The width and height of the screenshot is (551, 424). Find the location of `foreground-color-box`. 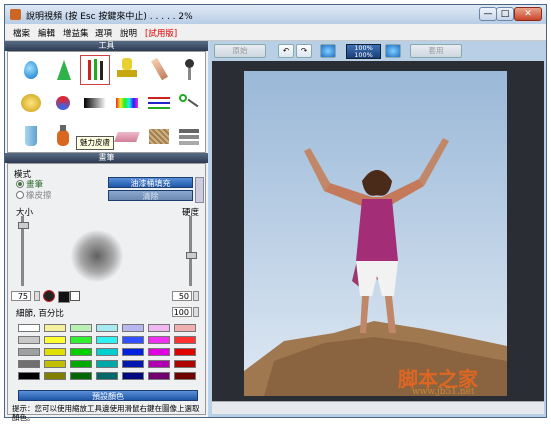

foreground-color-box is located at coordinates (64, 297).